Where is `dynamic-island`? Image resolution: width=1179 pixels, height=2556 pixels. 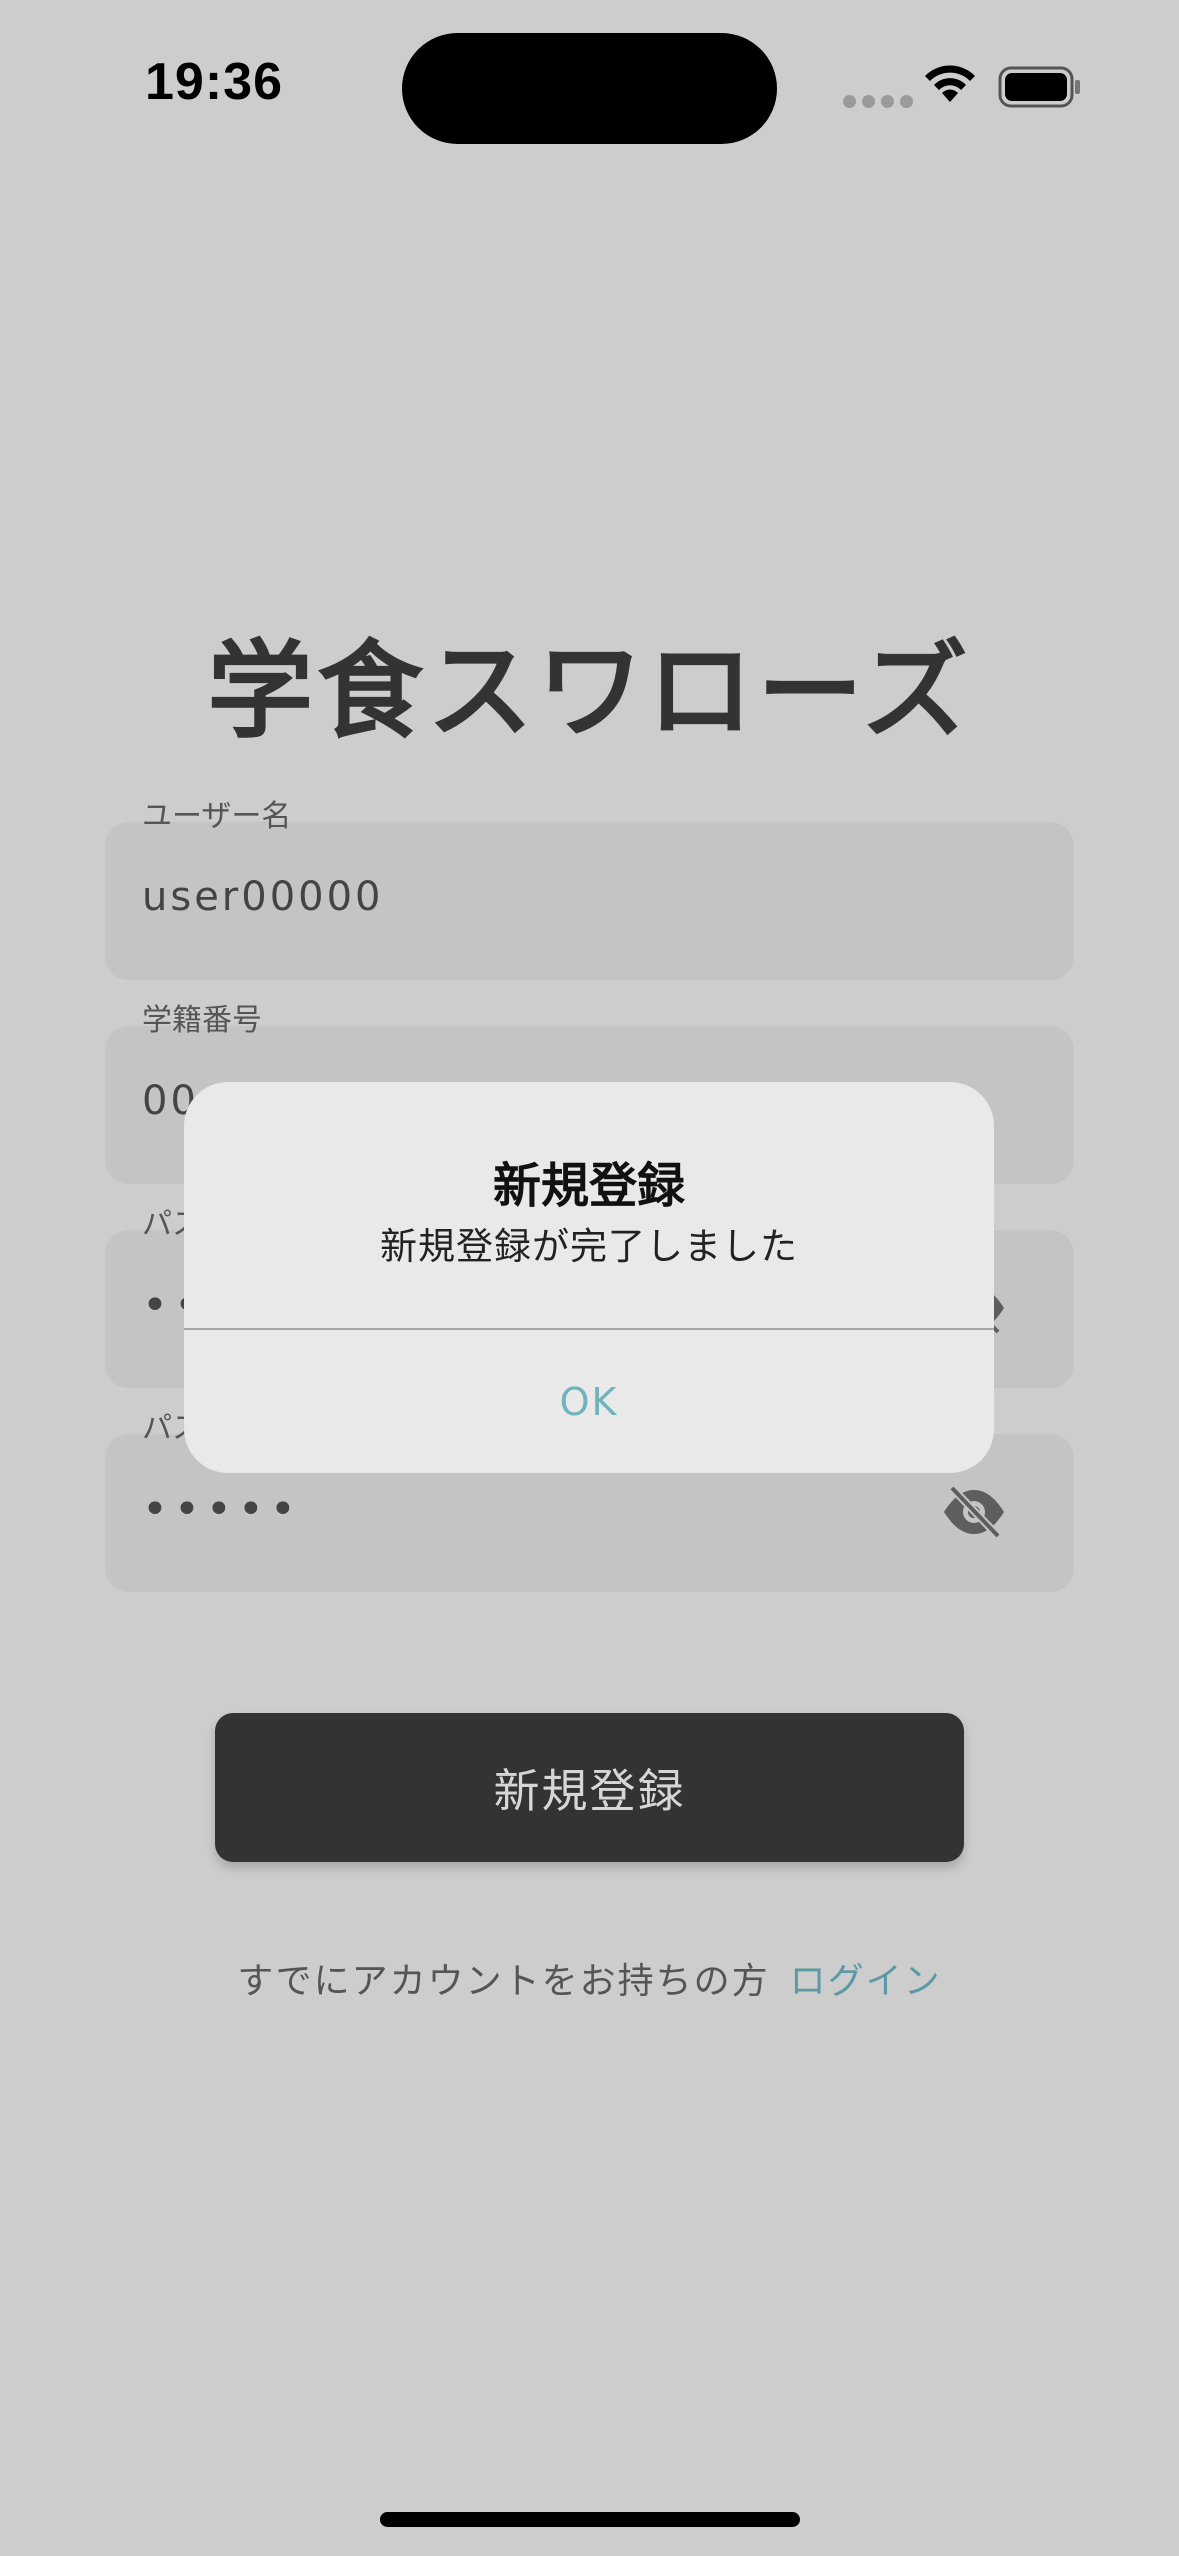
dynamic-island is located at coordinates (589, 88).